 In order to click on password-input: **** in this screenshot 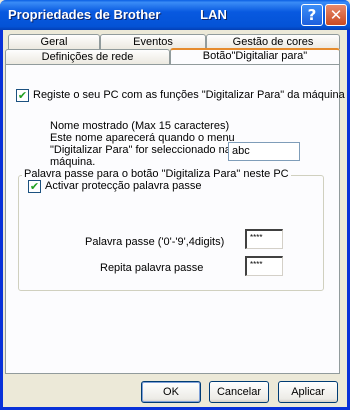, I will do `click(264, 239)`.